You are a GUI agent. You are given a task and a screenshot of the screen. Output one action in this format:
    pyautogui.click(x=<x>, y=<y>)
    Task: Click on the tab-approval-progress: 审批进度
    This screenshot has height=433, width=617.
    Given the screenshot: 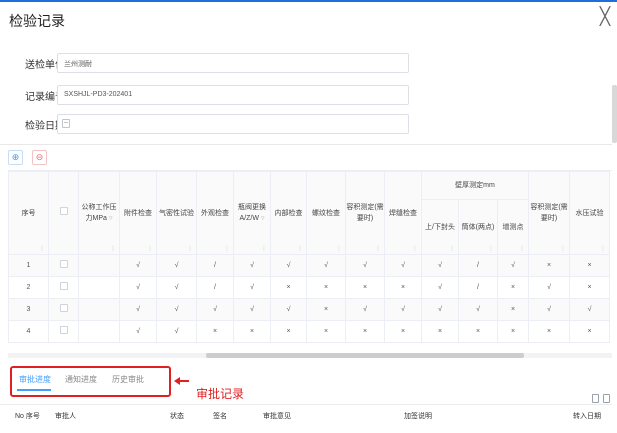 What is the action you would take?
    pyautogui.click(x=35, y=379)
    